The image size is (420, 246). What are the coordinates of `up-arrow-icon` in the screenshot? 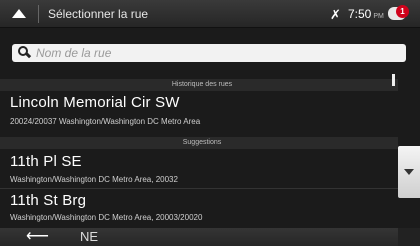 It's located at (19, 13).